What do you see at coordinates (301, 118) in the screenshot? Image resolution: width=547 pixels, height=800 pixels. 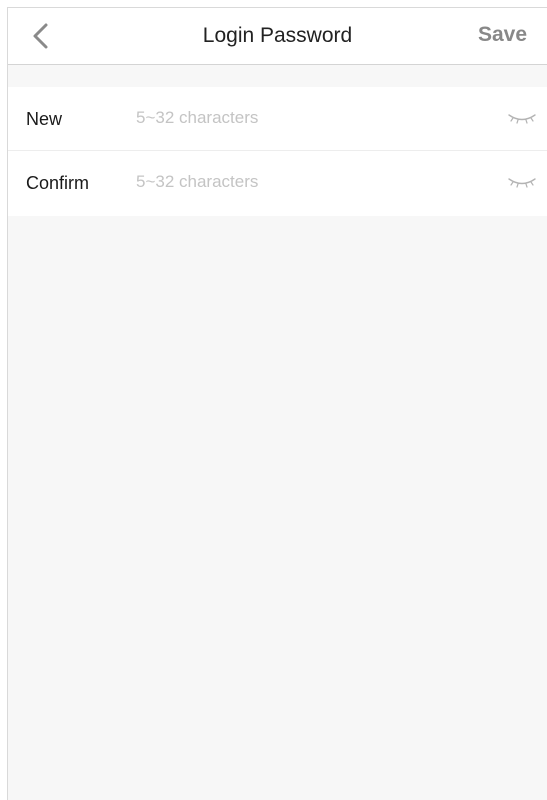 I see `new-password-input` at bounding box center [301, 118].